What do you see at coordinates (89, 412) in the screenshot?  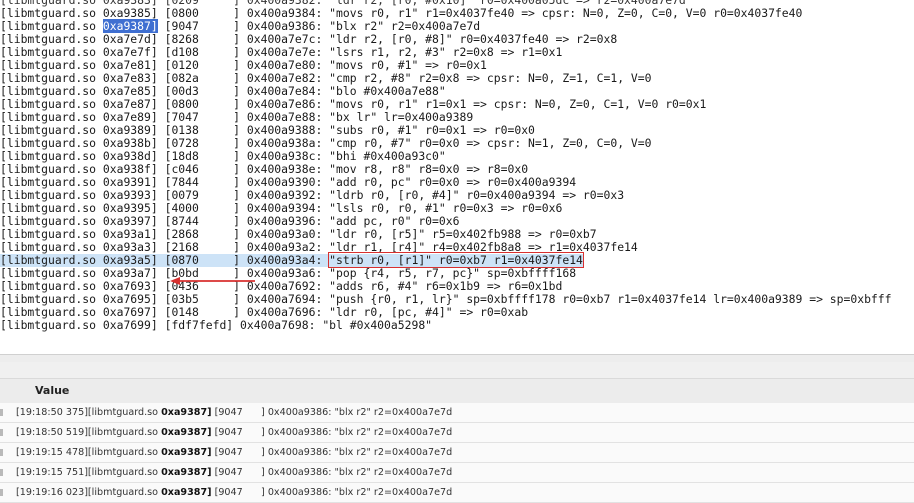 I see `result-prefix: [19:18:50 375][libmtguard.so` at bounding box center [89, 412].